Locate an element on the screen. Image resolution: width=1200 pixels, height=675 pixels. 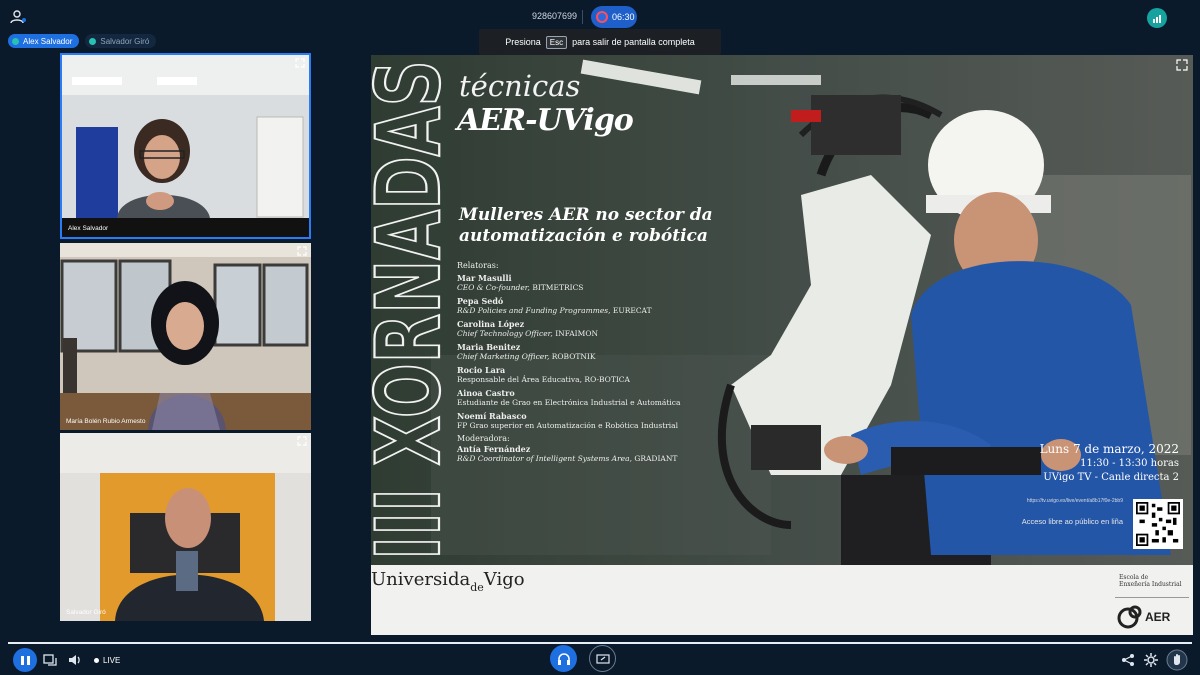
speaker-name: Carolina López is located at coordinates (491, 324).